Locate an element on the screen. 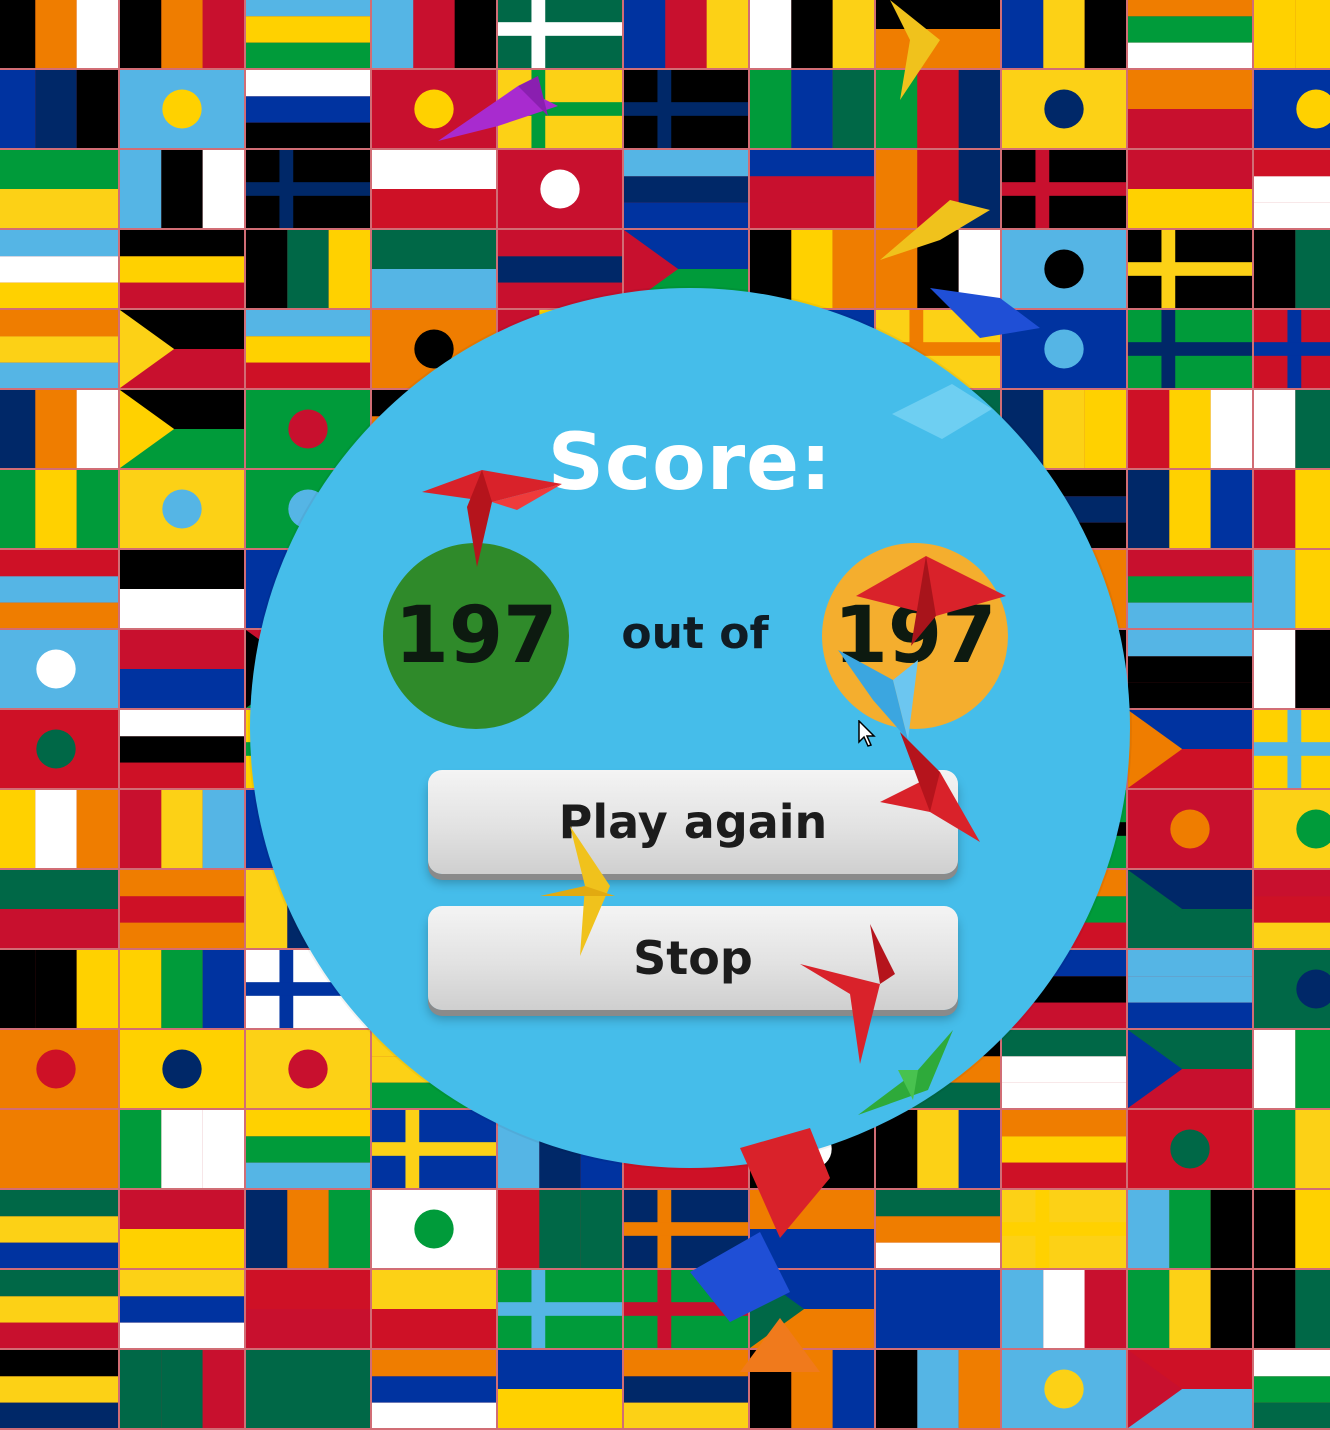  mouse-cursor-icon is located at coordinates (867, 733).